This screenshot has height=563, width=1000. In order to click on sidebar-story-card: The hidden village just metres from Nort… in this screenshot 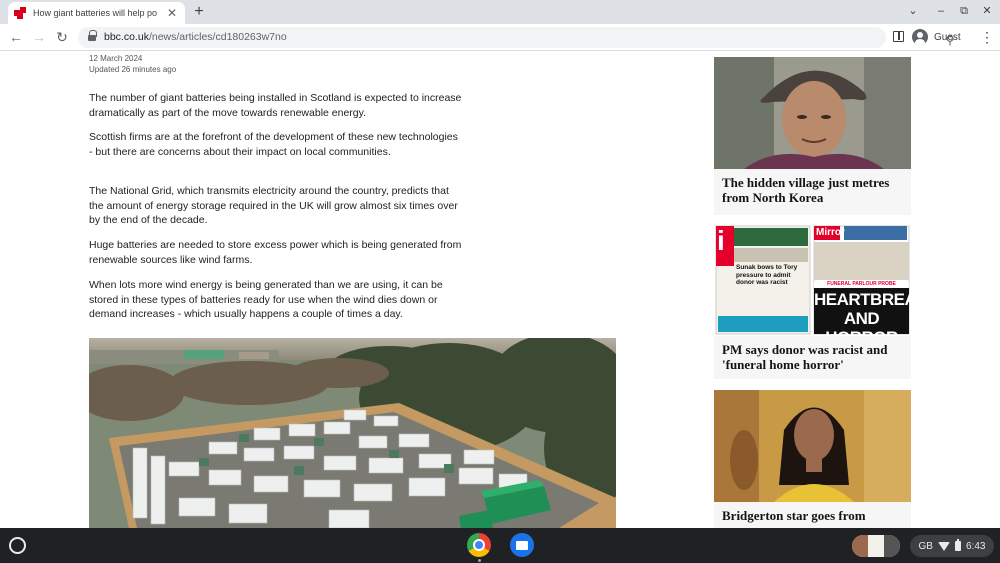, I will do `click(812, 136)`.